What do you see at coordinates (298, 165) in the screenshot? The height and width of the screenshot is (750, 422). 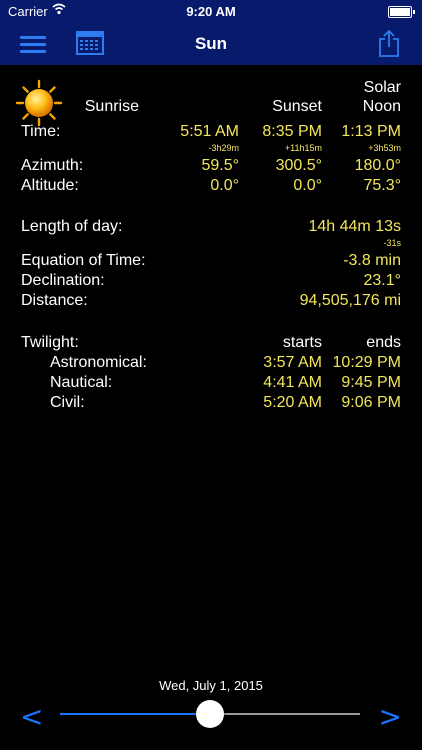 I see `sunset-azimuth: 300.5°` at bounding box center [298, 165].